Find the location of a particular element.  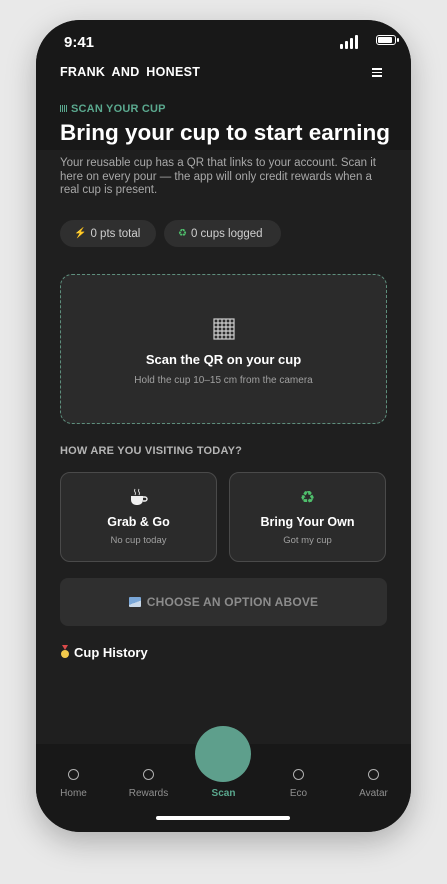

scan-title: Scan the QR on your cup is located at coordinates (223, 359).